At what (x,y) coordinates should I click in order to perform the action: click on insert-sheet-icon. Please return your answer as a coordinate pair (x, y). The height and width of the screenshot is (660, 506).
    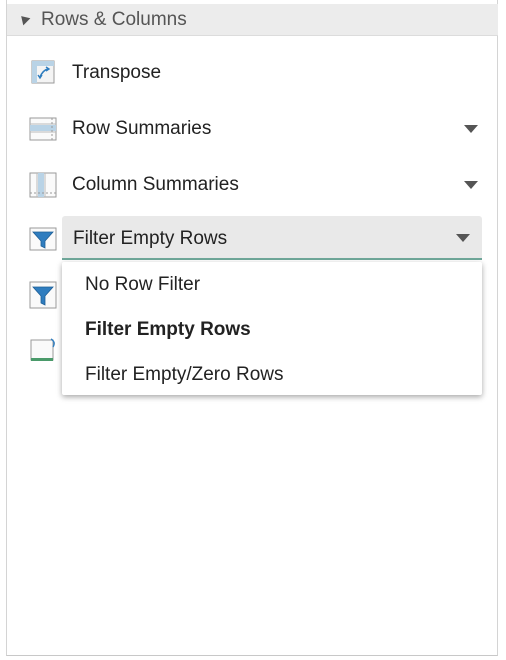
    Looking at the image, I should click on (44, 351).